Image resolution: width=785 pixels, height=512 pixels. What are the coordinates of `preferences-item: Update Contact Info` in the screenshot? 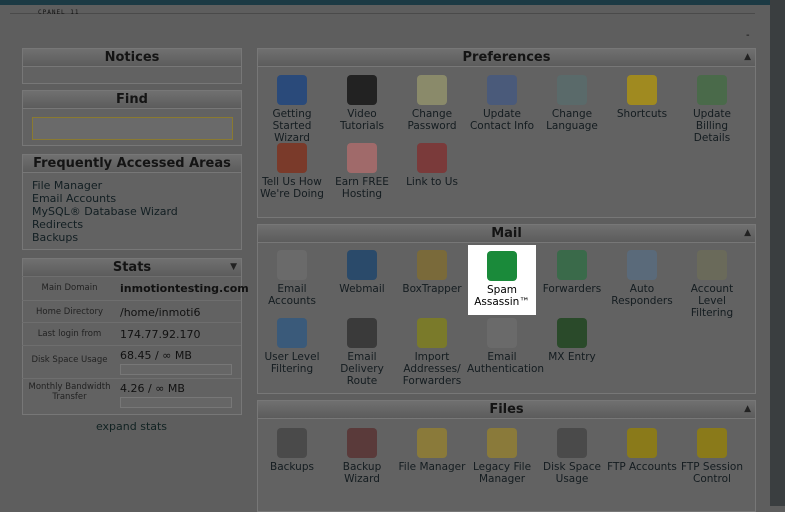 It's located at (502, 103).